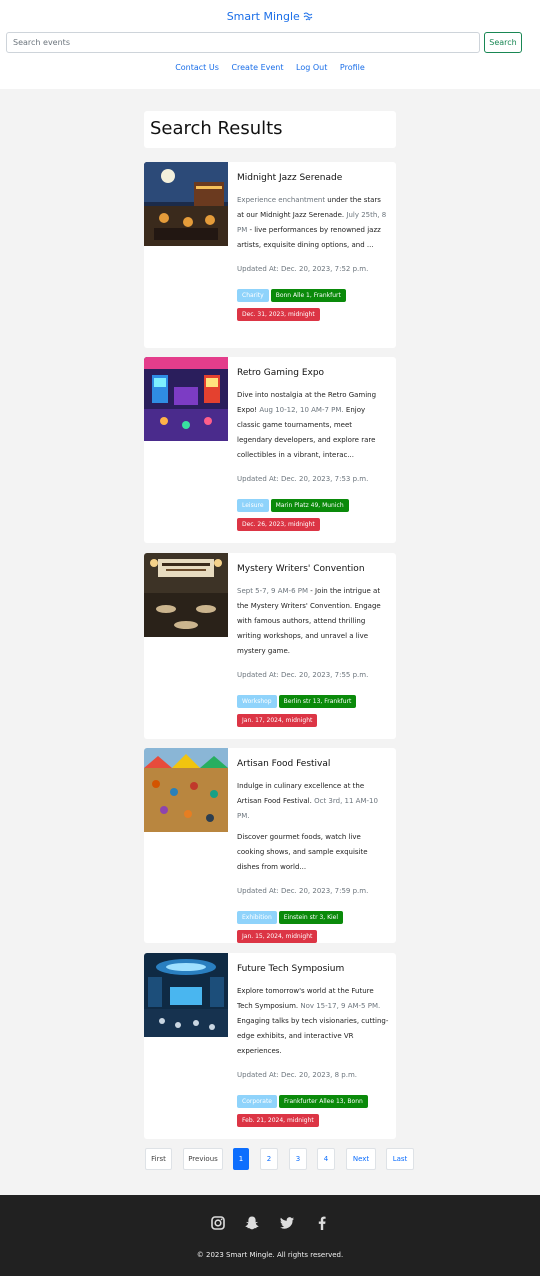  What do you see at coordinates (263, 16) in the screenshot?
I see `brand-name: Smart Mingle` at bounding box center [263, 16].